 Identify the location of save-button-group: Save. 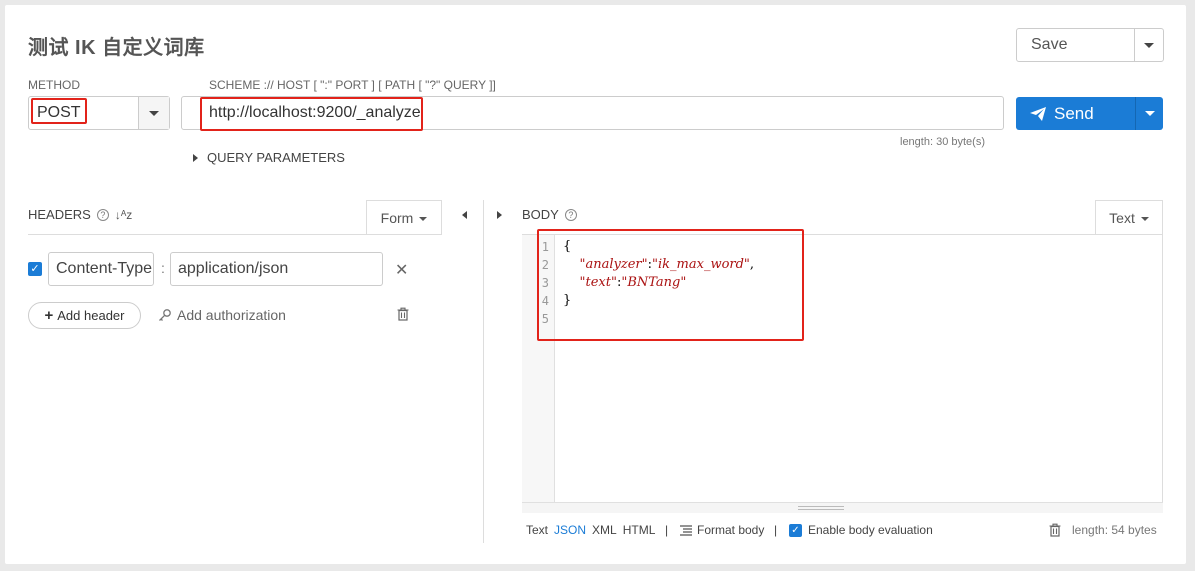
(1090, 45).